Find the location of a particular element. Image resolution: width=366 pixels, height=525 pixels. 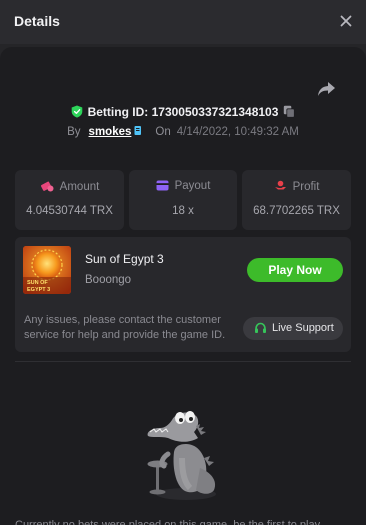

stat-payout-header: Payout is located at coordinates (183, 186).